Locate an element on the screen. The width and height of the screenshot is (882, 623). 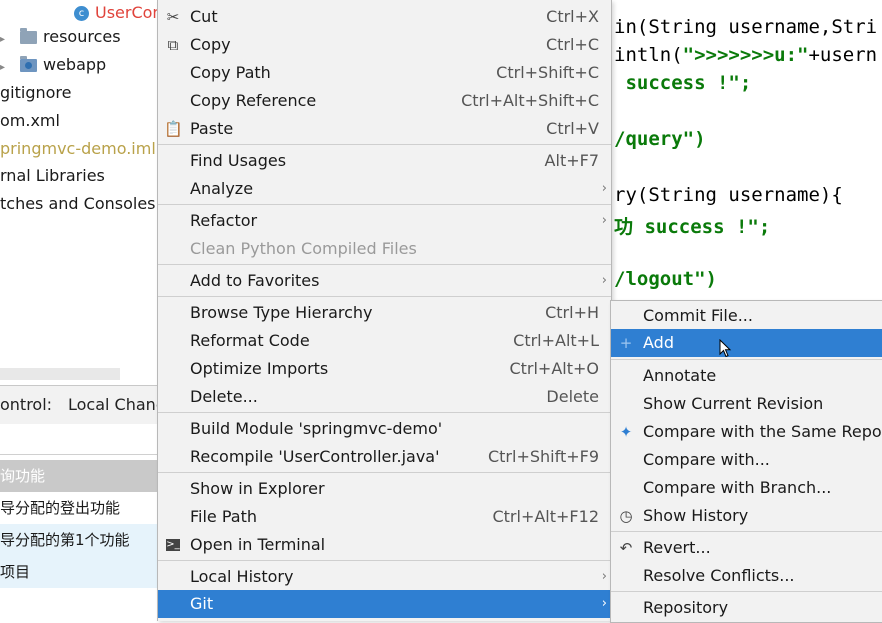
submenu-item-compare-same-repo: ✦ Compare with the Same Repos is located at coordinates (746, 432).